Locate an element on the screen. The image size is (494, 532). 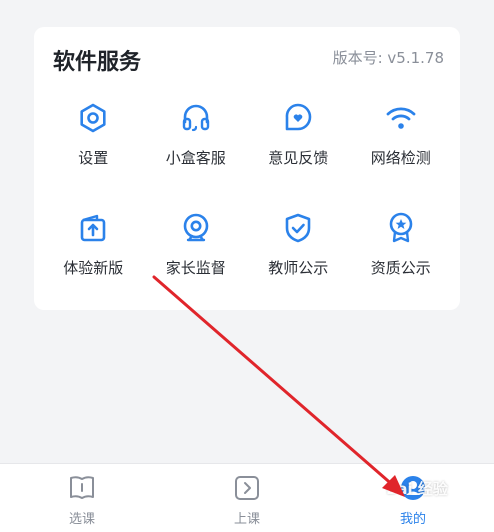
book-icon is located at coordinates (82, 487).